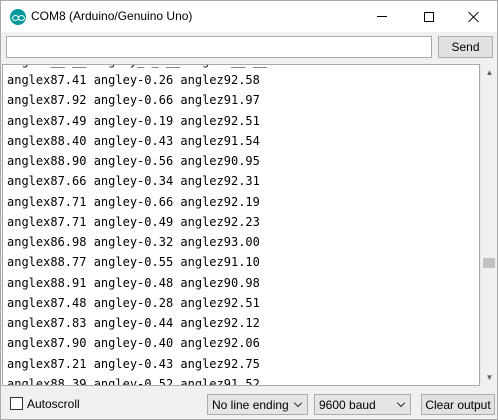  What do you see at coordinates (133, 140) in the screenshot?
I see `output-line: anglex88.40 angley-0.43 anglez91.54` at bounding box center [133, 140].